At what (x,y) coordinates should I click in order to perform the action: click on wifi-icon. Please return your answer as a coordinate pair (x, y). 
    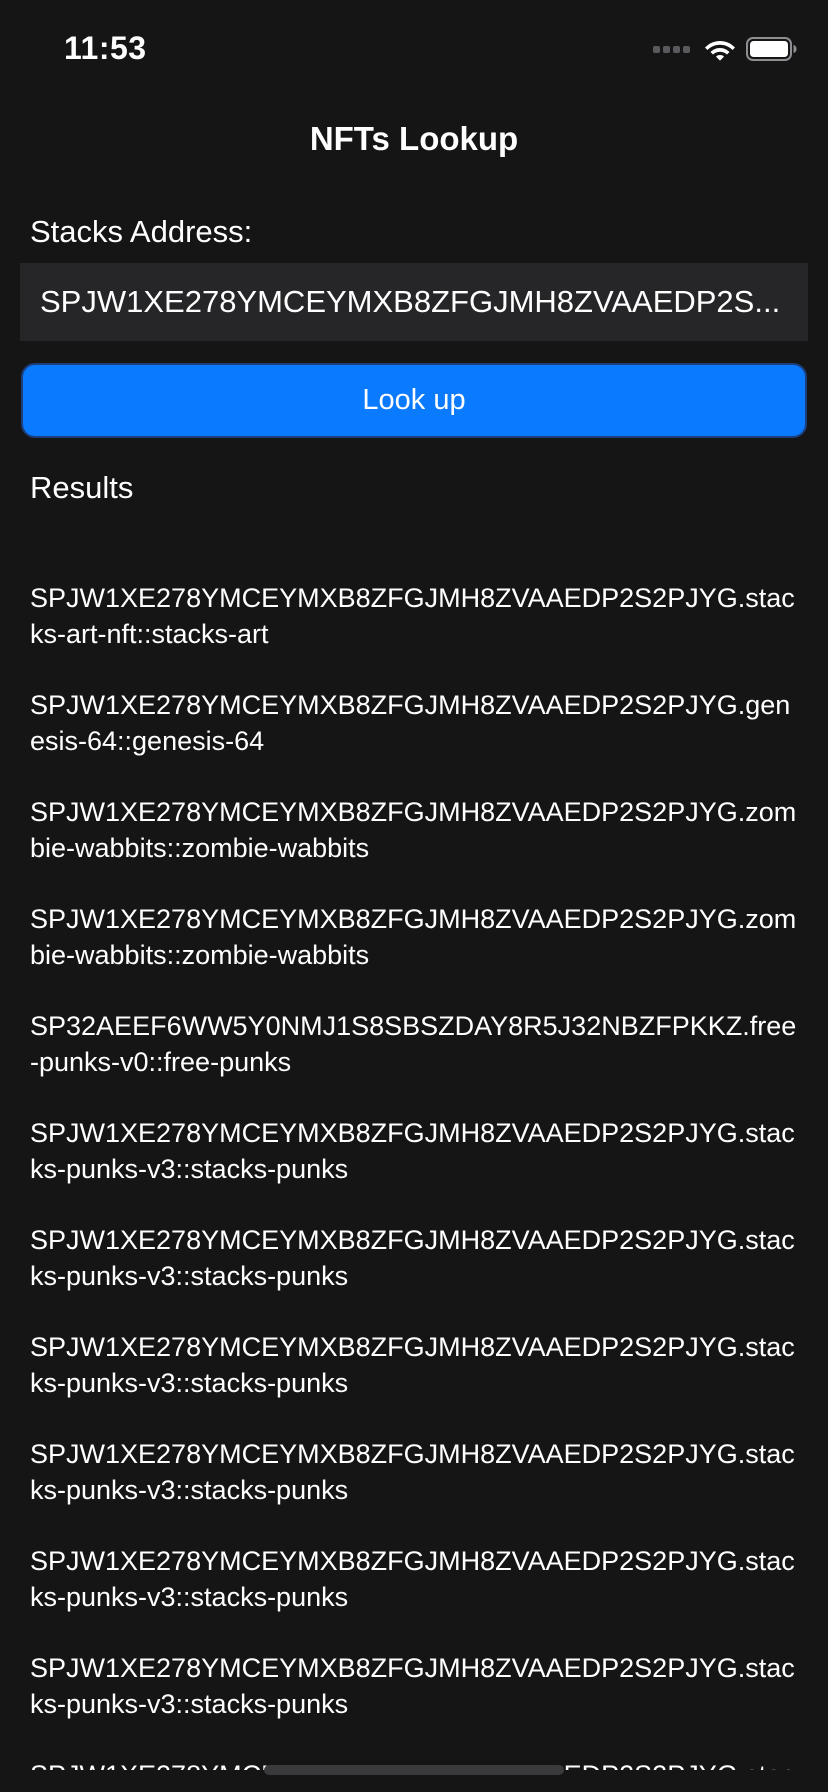
    Looking at the image, I should click on (720, 51).